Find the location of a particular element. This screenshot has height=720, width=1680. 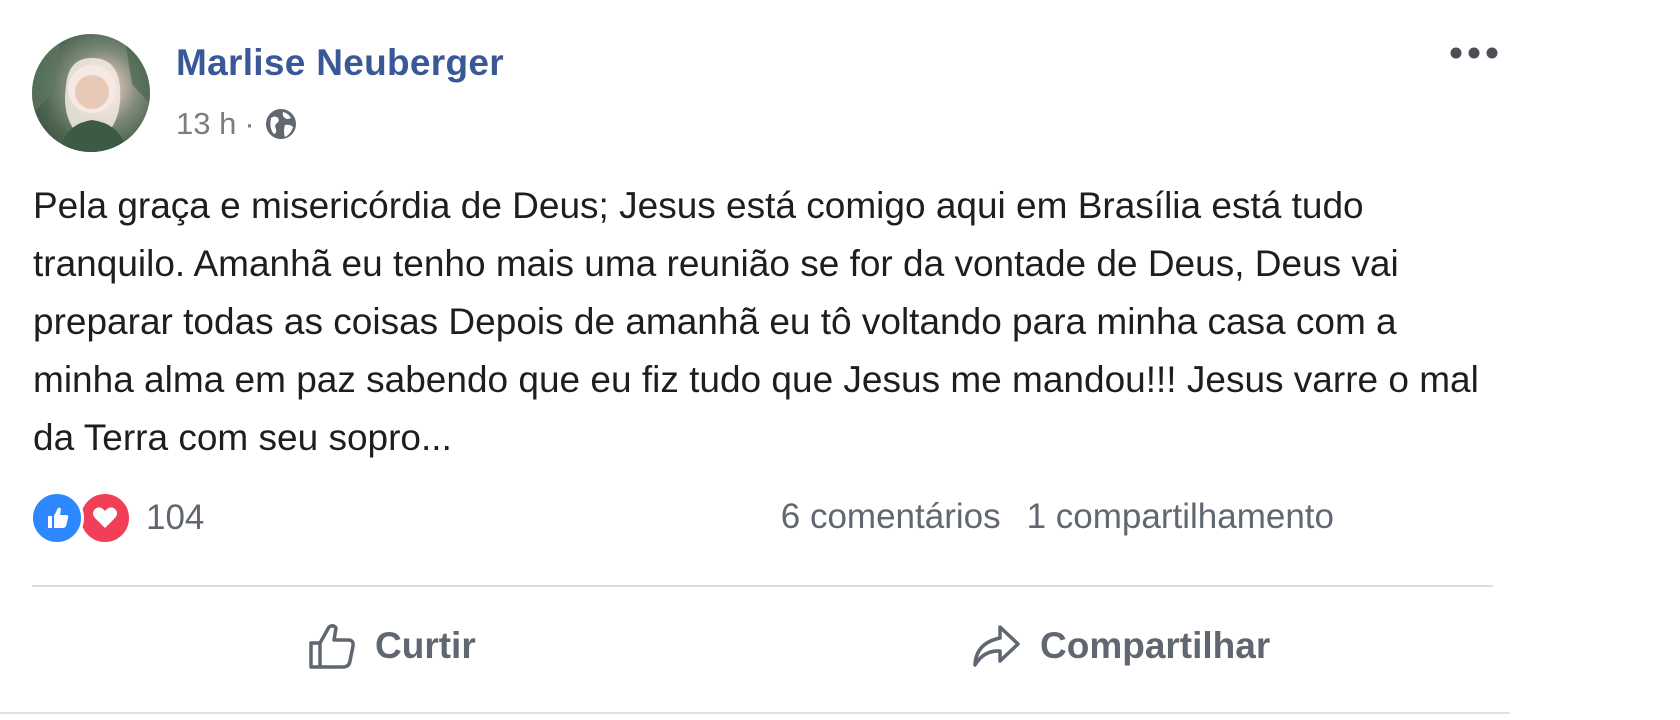

more-options-icon is located at coordinates (1474, 53).